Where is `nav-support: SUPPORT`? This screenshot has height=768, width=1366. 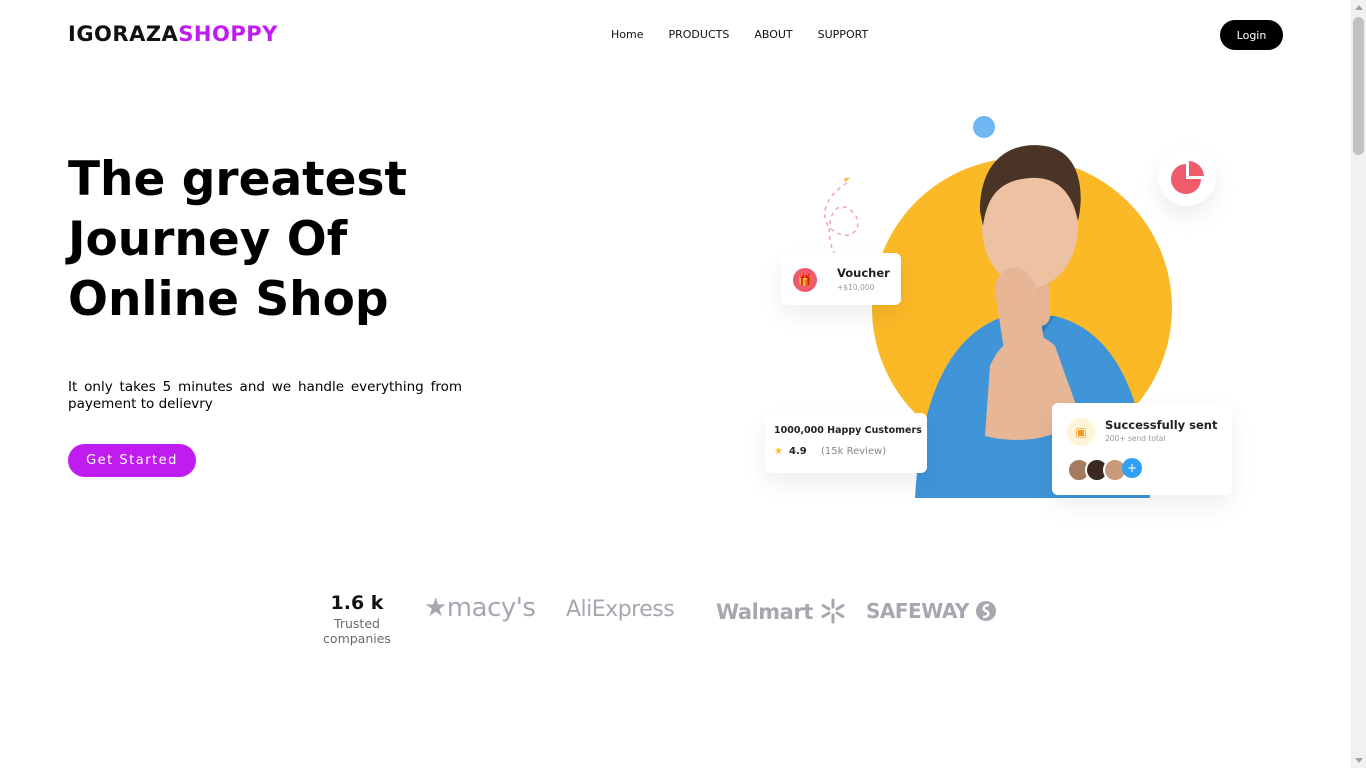
nav-support: SUPPORT is located at coordinates (843, 34).